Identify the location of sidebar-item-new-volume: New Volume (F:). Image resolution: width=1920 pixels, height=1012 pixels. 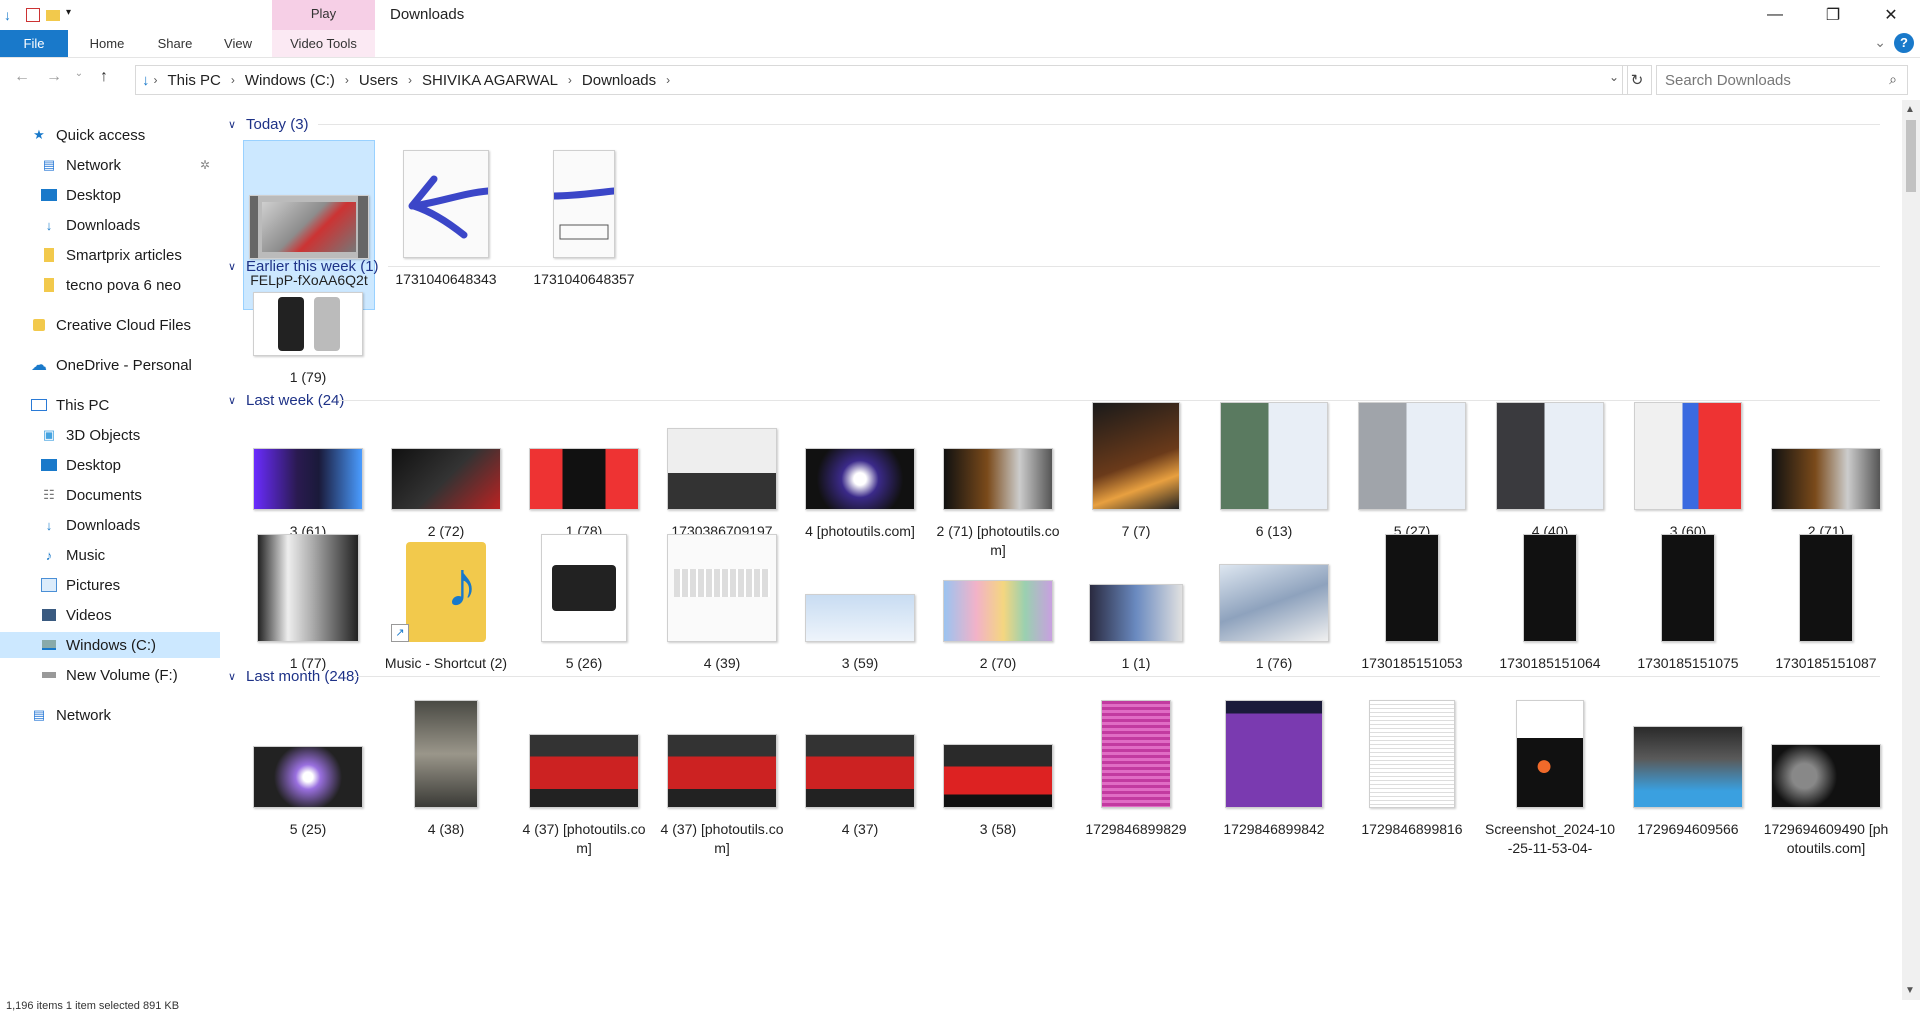
(109, 675).